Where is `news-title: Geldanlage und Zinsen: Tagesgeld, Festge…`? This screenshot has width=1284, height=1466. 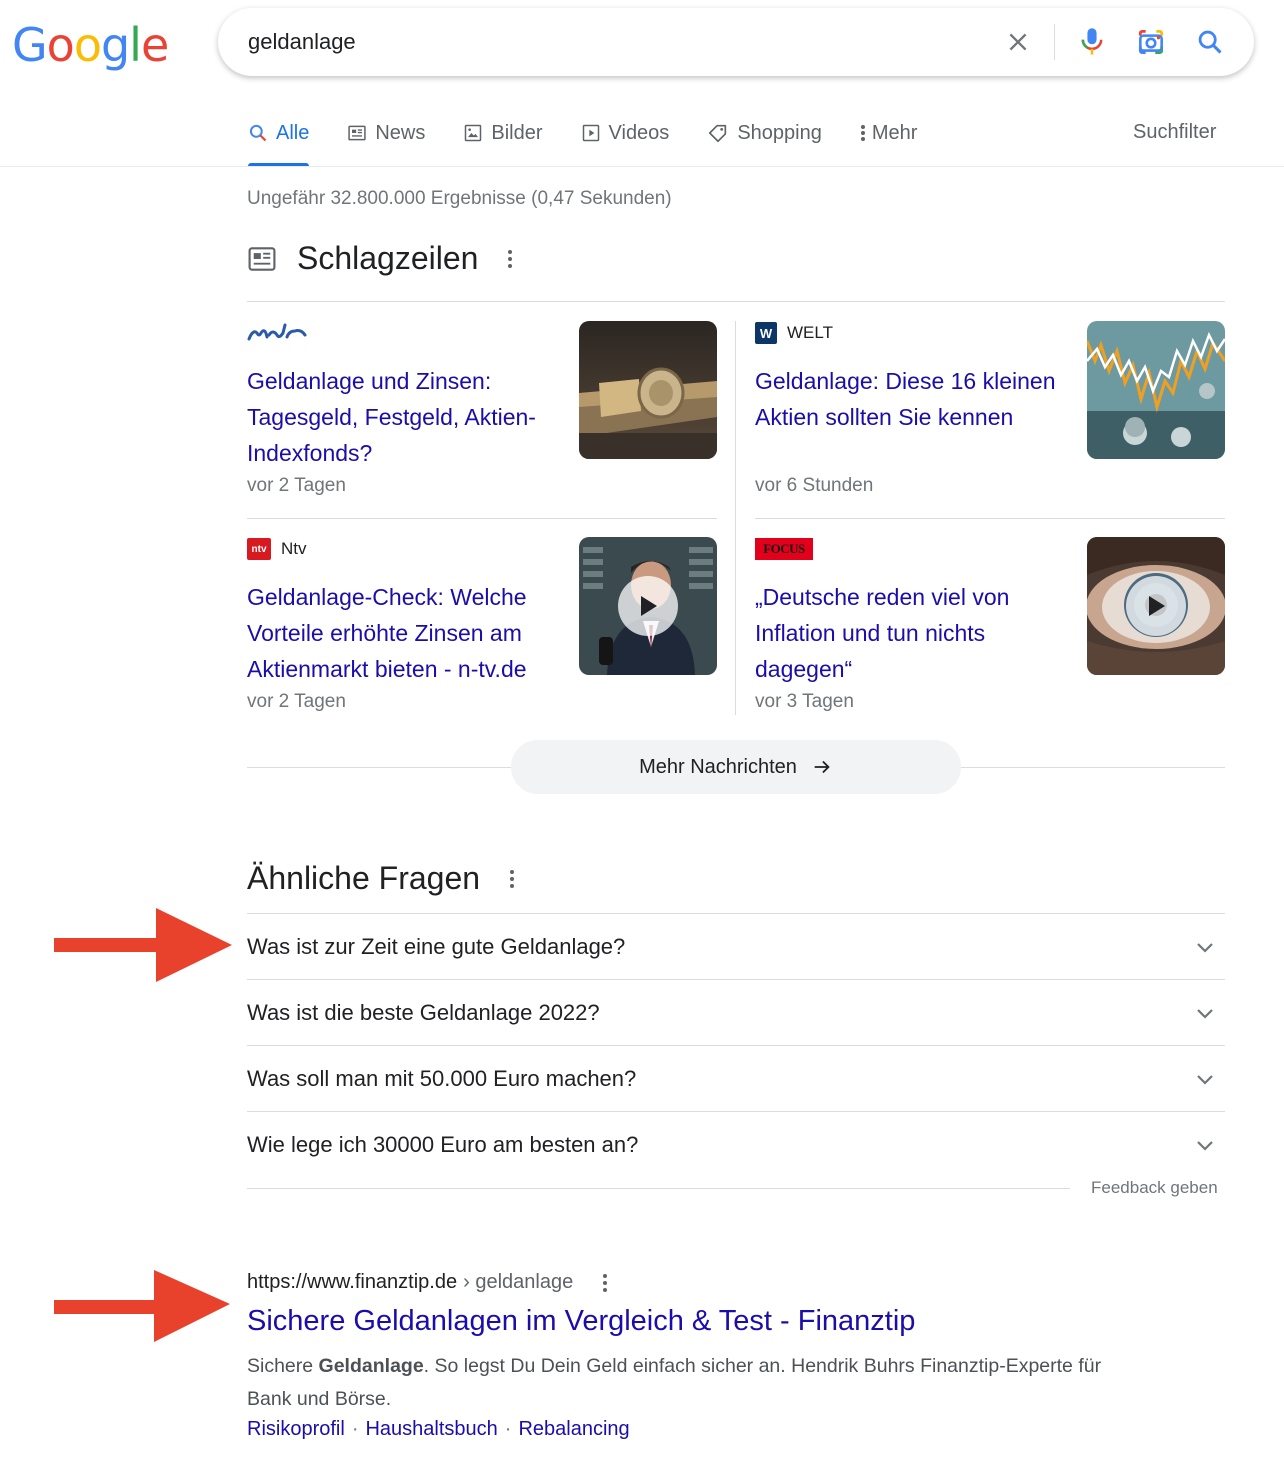 news-title: Geldanlage und Zinsen: Tagesgeld, Festge… is located at coordinates (402, 417).